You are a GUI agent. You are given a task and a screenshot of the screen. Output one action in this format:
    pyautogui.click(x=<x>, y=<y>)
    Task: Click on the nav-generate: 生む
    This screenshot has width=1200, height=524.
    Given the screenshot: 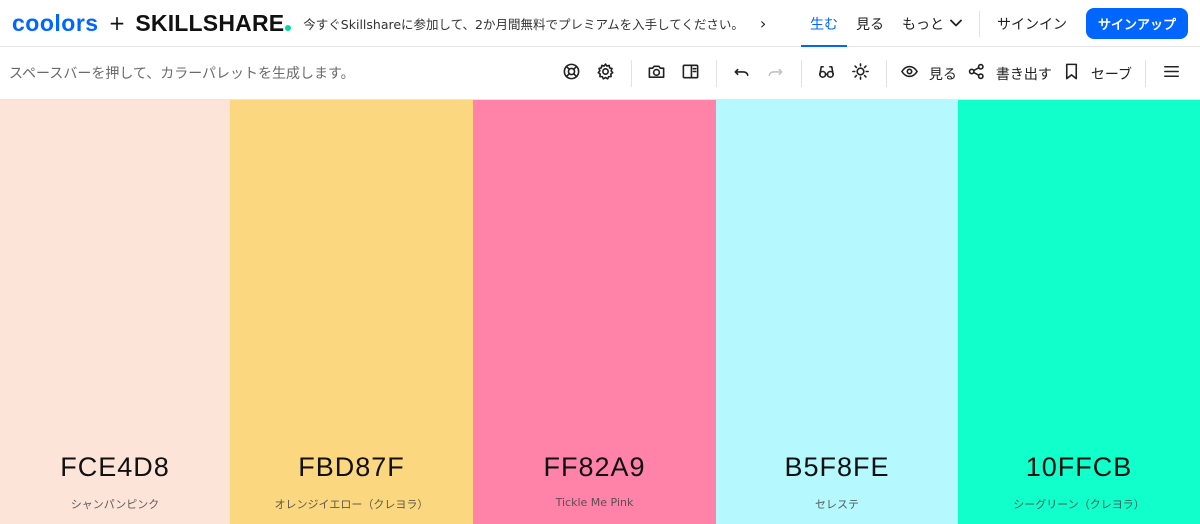 What is the action you would take?
    pyautogui.click(x=823, y=23)
    